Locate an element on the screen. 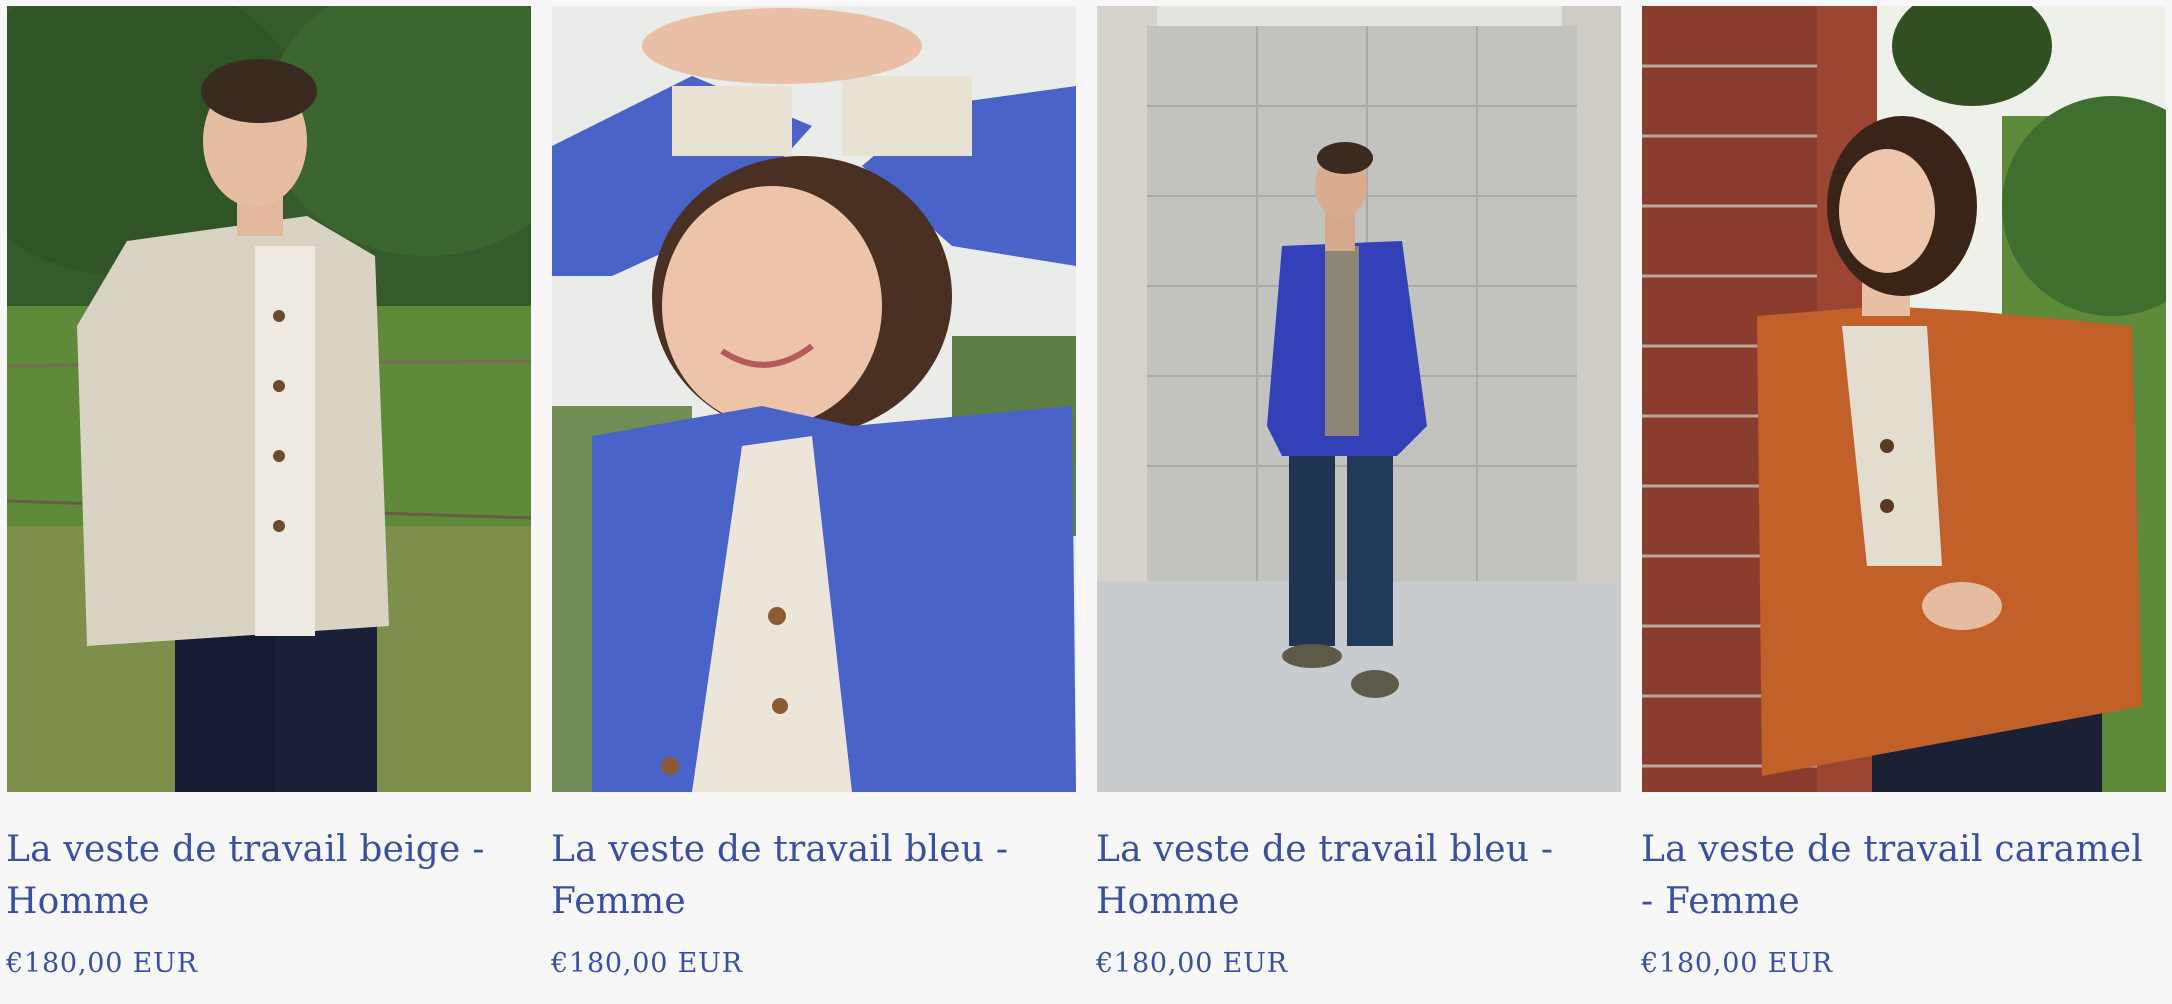 The height and width of the screenshot is (1004, 2172). product-title: La veste de travail bleu - Homme is located at coordinates (1358, 876).